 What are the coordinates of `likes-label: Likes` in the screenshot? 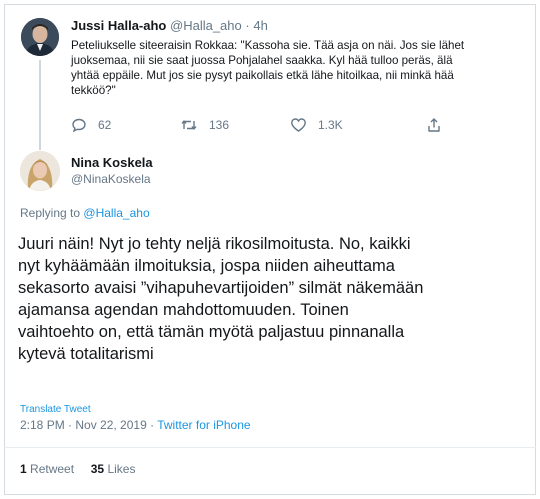 It's located at (121, 469).